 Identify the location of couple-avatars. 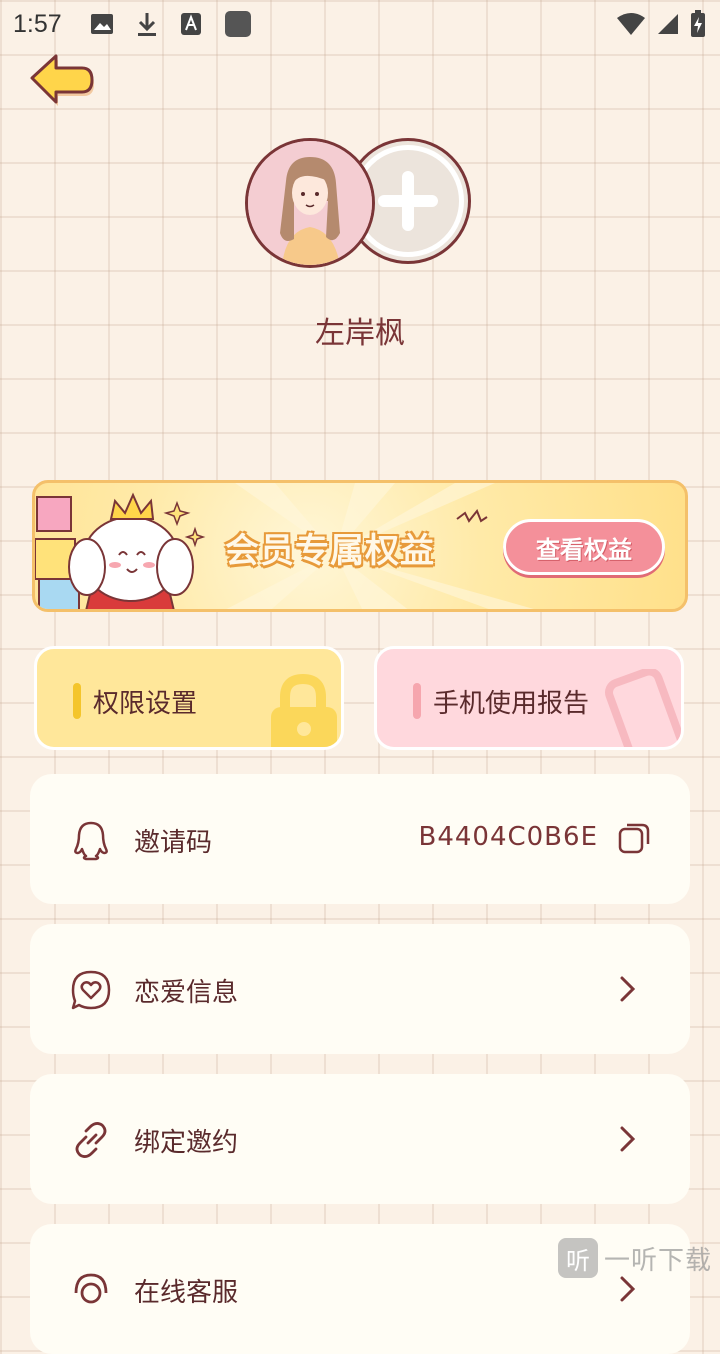
(361, 204).